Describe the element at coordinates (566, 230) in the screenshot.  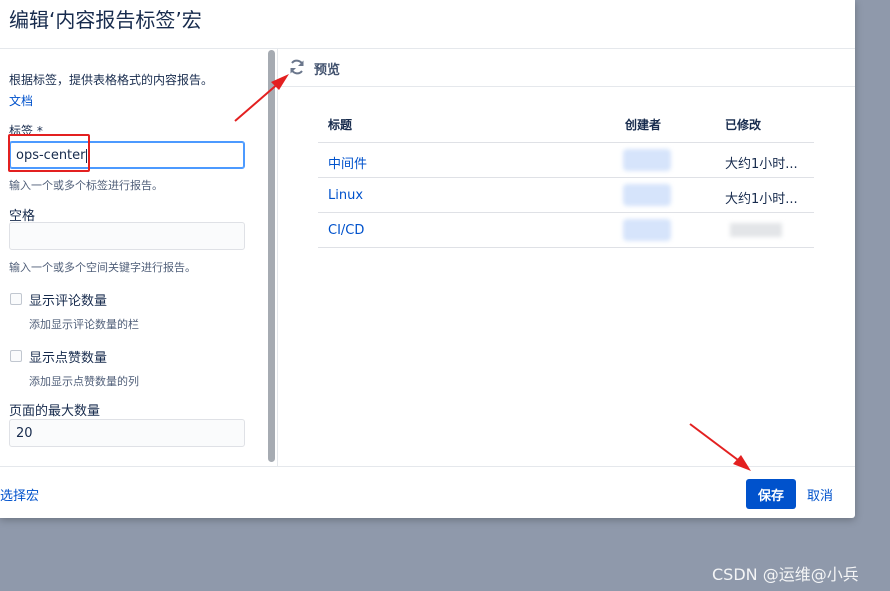
I see `table-row: CI/CD` at that location.